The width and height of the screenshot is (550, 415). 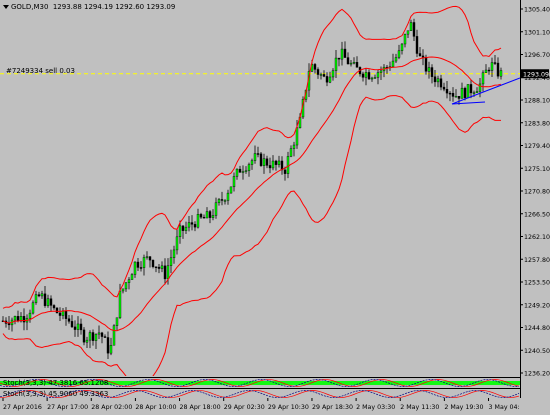 I want to click on current-price-label: 1293.09, so click(x=536, y=74).